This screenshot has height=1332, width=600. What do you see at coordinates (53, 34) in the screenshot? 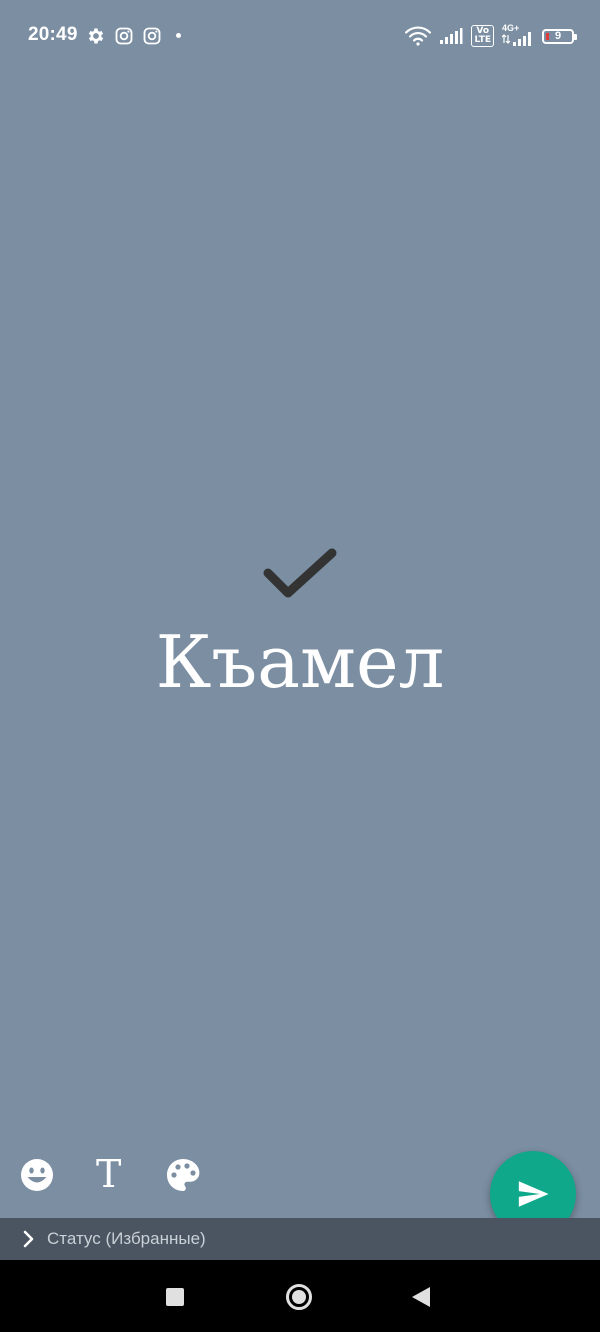
I see `clock: 20:49` at bounding box center [53, 34].